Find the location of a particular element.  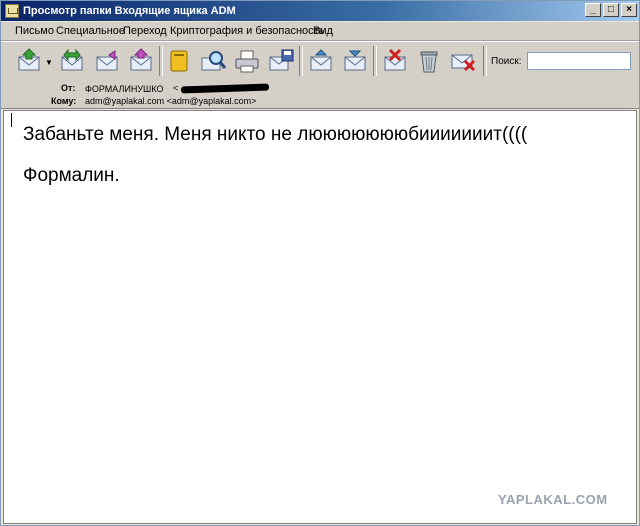

menu-item-view: Вид is located at coordinates (323, 31).